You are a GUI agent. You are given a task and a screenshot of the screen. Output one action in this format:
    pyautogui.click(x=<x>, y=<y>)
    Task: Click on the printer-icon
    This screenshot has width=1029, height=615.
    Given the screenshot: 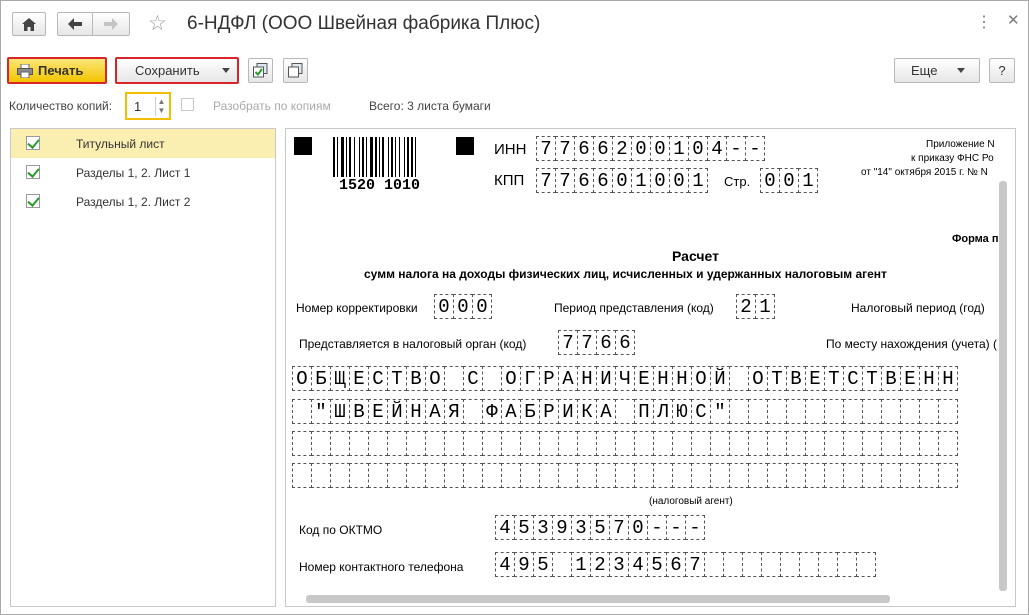 What is the action you would take?
    pyautogui.click(x=25, y=70)
    